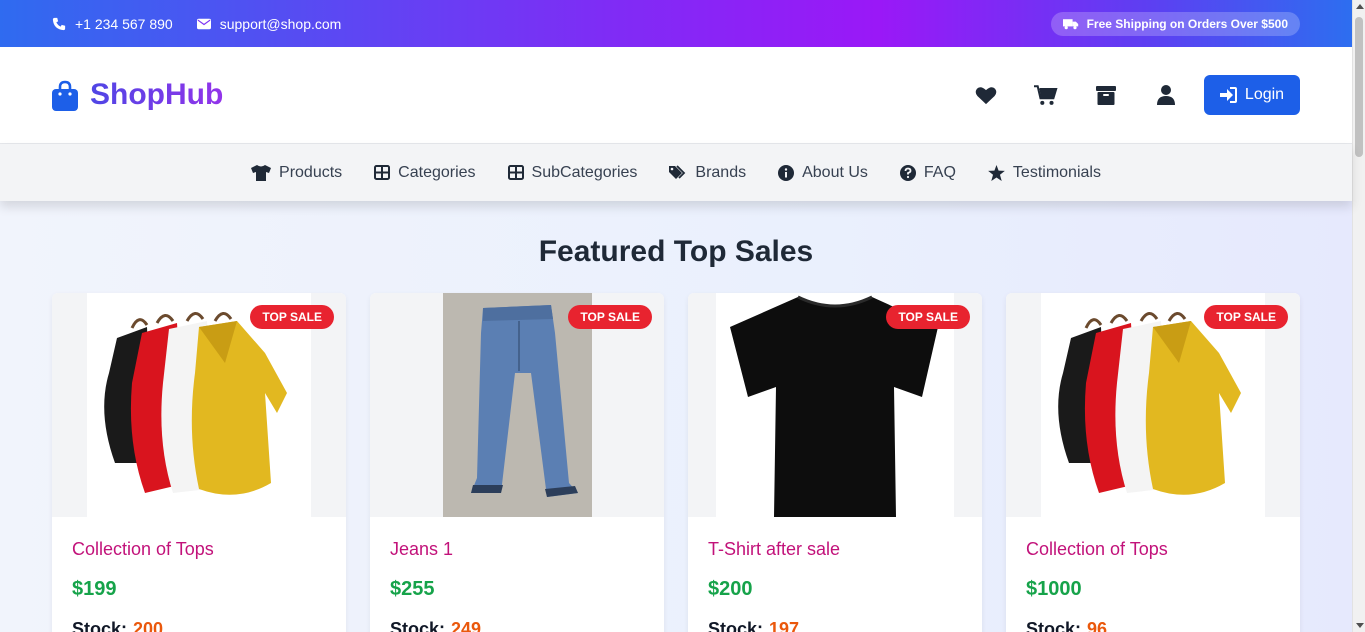 Image resolution: width=1365 pixels, height=632 pixels. I want to click on account-button, so click(1166, 95).